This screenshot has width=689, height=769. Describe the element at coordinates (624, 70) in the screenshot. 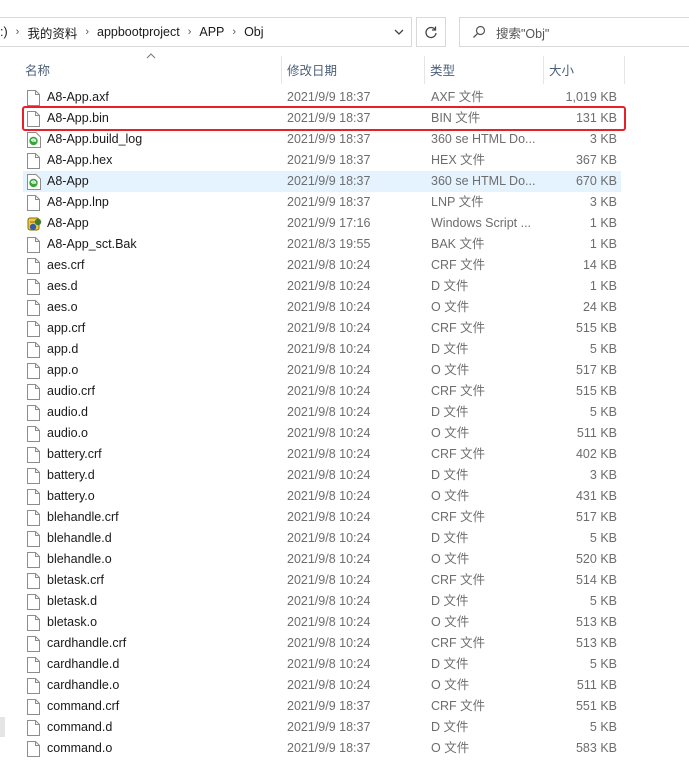

I see `column-divider` at that location.